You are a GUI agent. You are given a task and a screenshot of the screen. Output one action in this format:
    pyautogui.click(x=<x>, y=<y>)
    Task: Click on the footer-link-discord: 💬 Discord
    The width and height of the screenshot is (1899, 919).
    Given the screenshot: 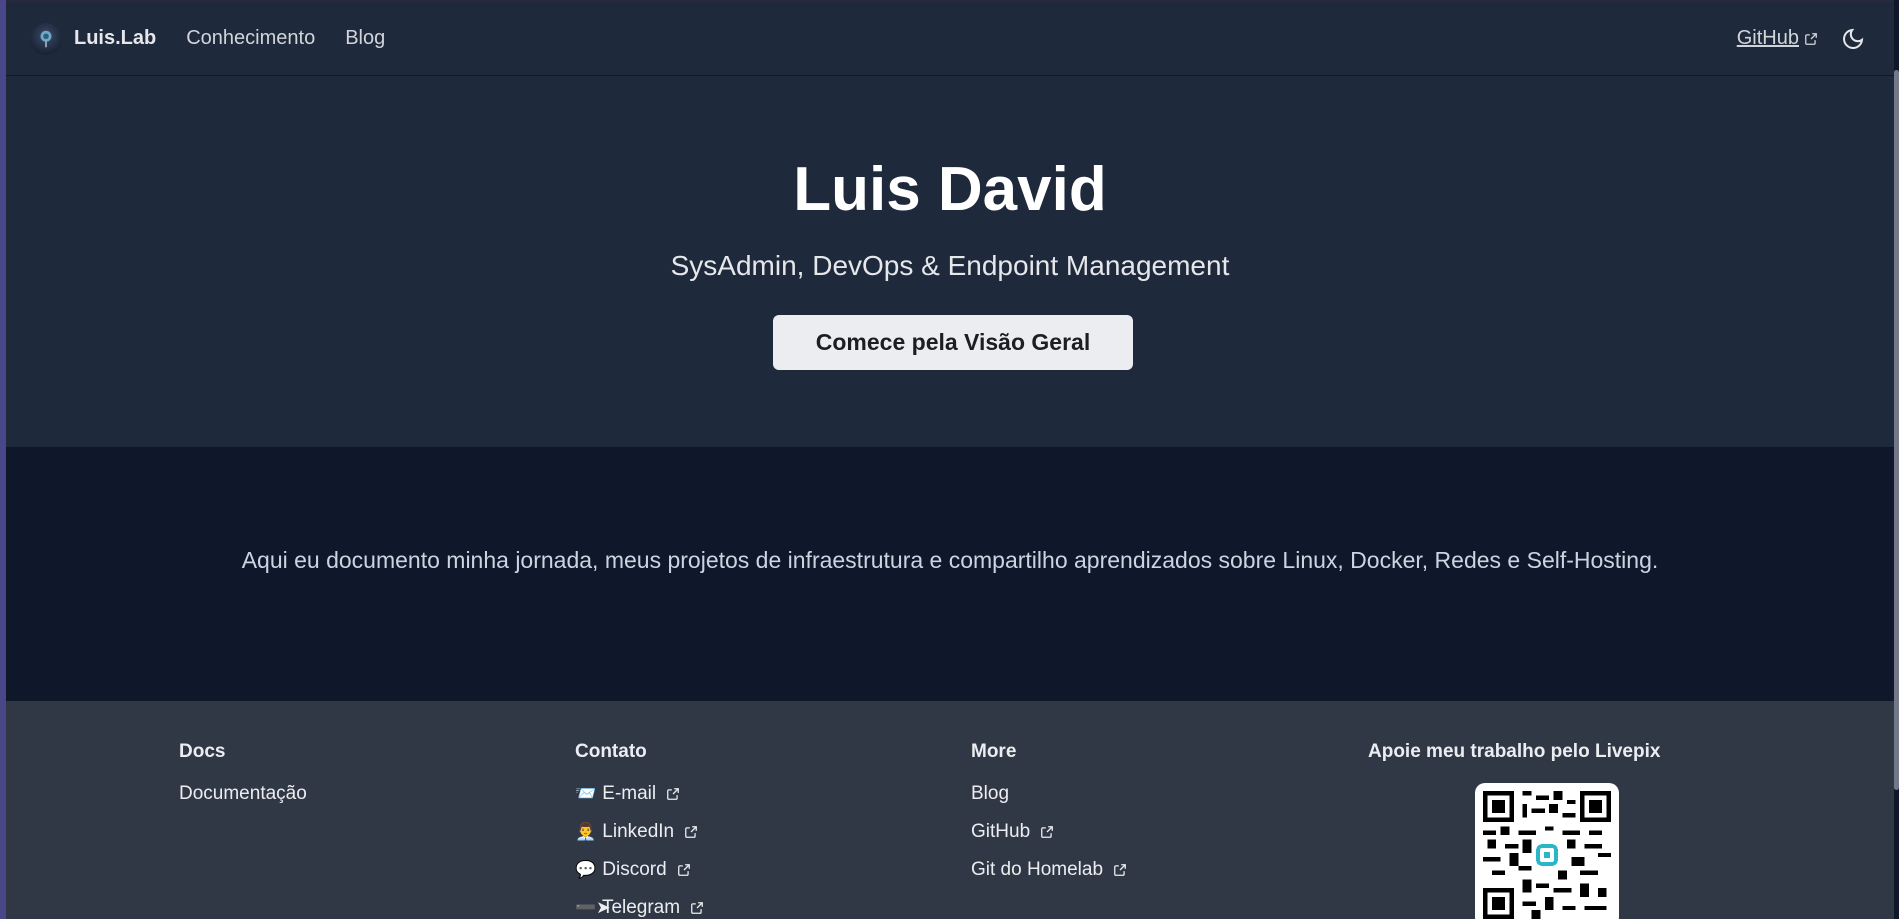 What is the action you would take?
    pyautogui.click(x=639, y=878)
    